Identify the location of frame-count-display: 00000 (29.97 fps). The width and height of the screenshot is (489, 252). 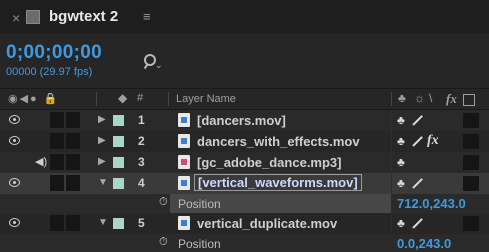
(49, 72).